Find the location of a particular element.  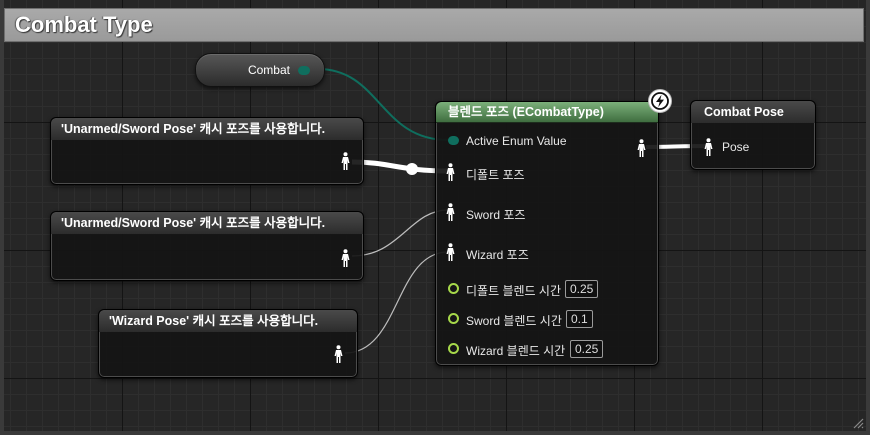

output-pose-label: Pose is located at coordinates (736, 147).